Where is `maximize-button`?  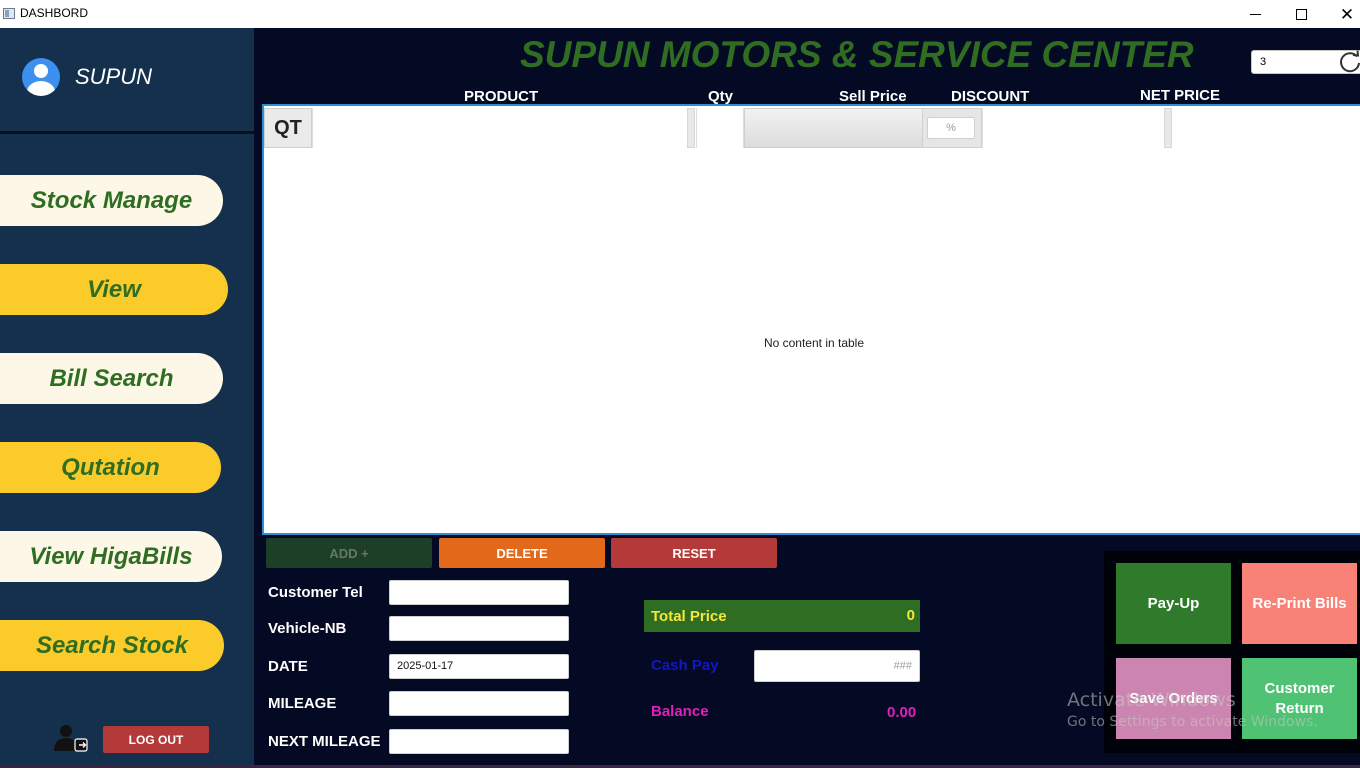 maximize-button is located at coordinates (1301, 14).